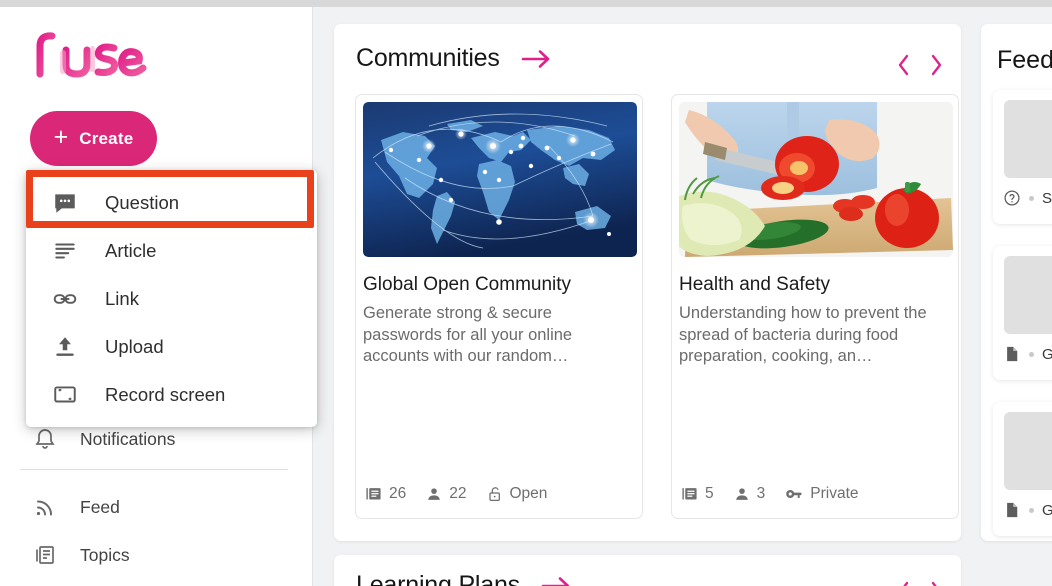  I want to click on feed-card-meta: S, so click(1027, 198).